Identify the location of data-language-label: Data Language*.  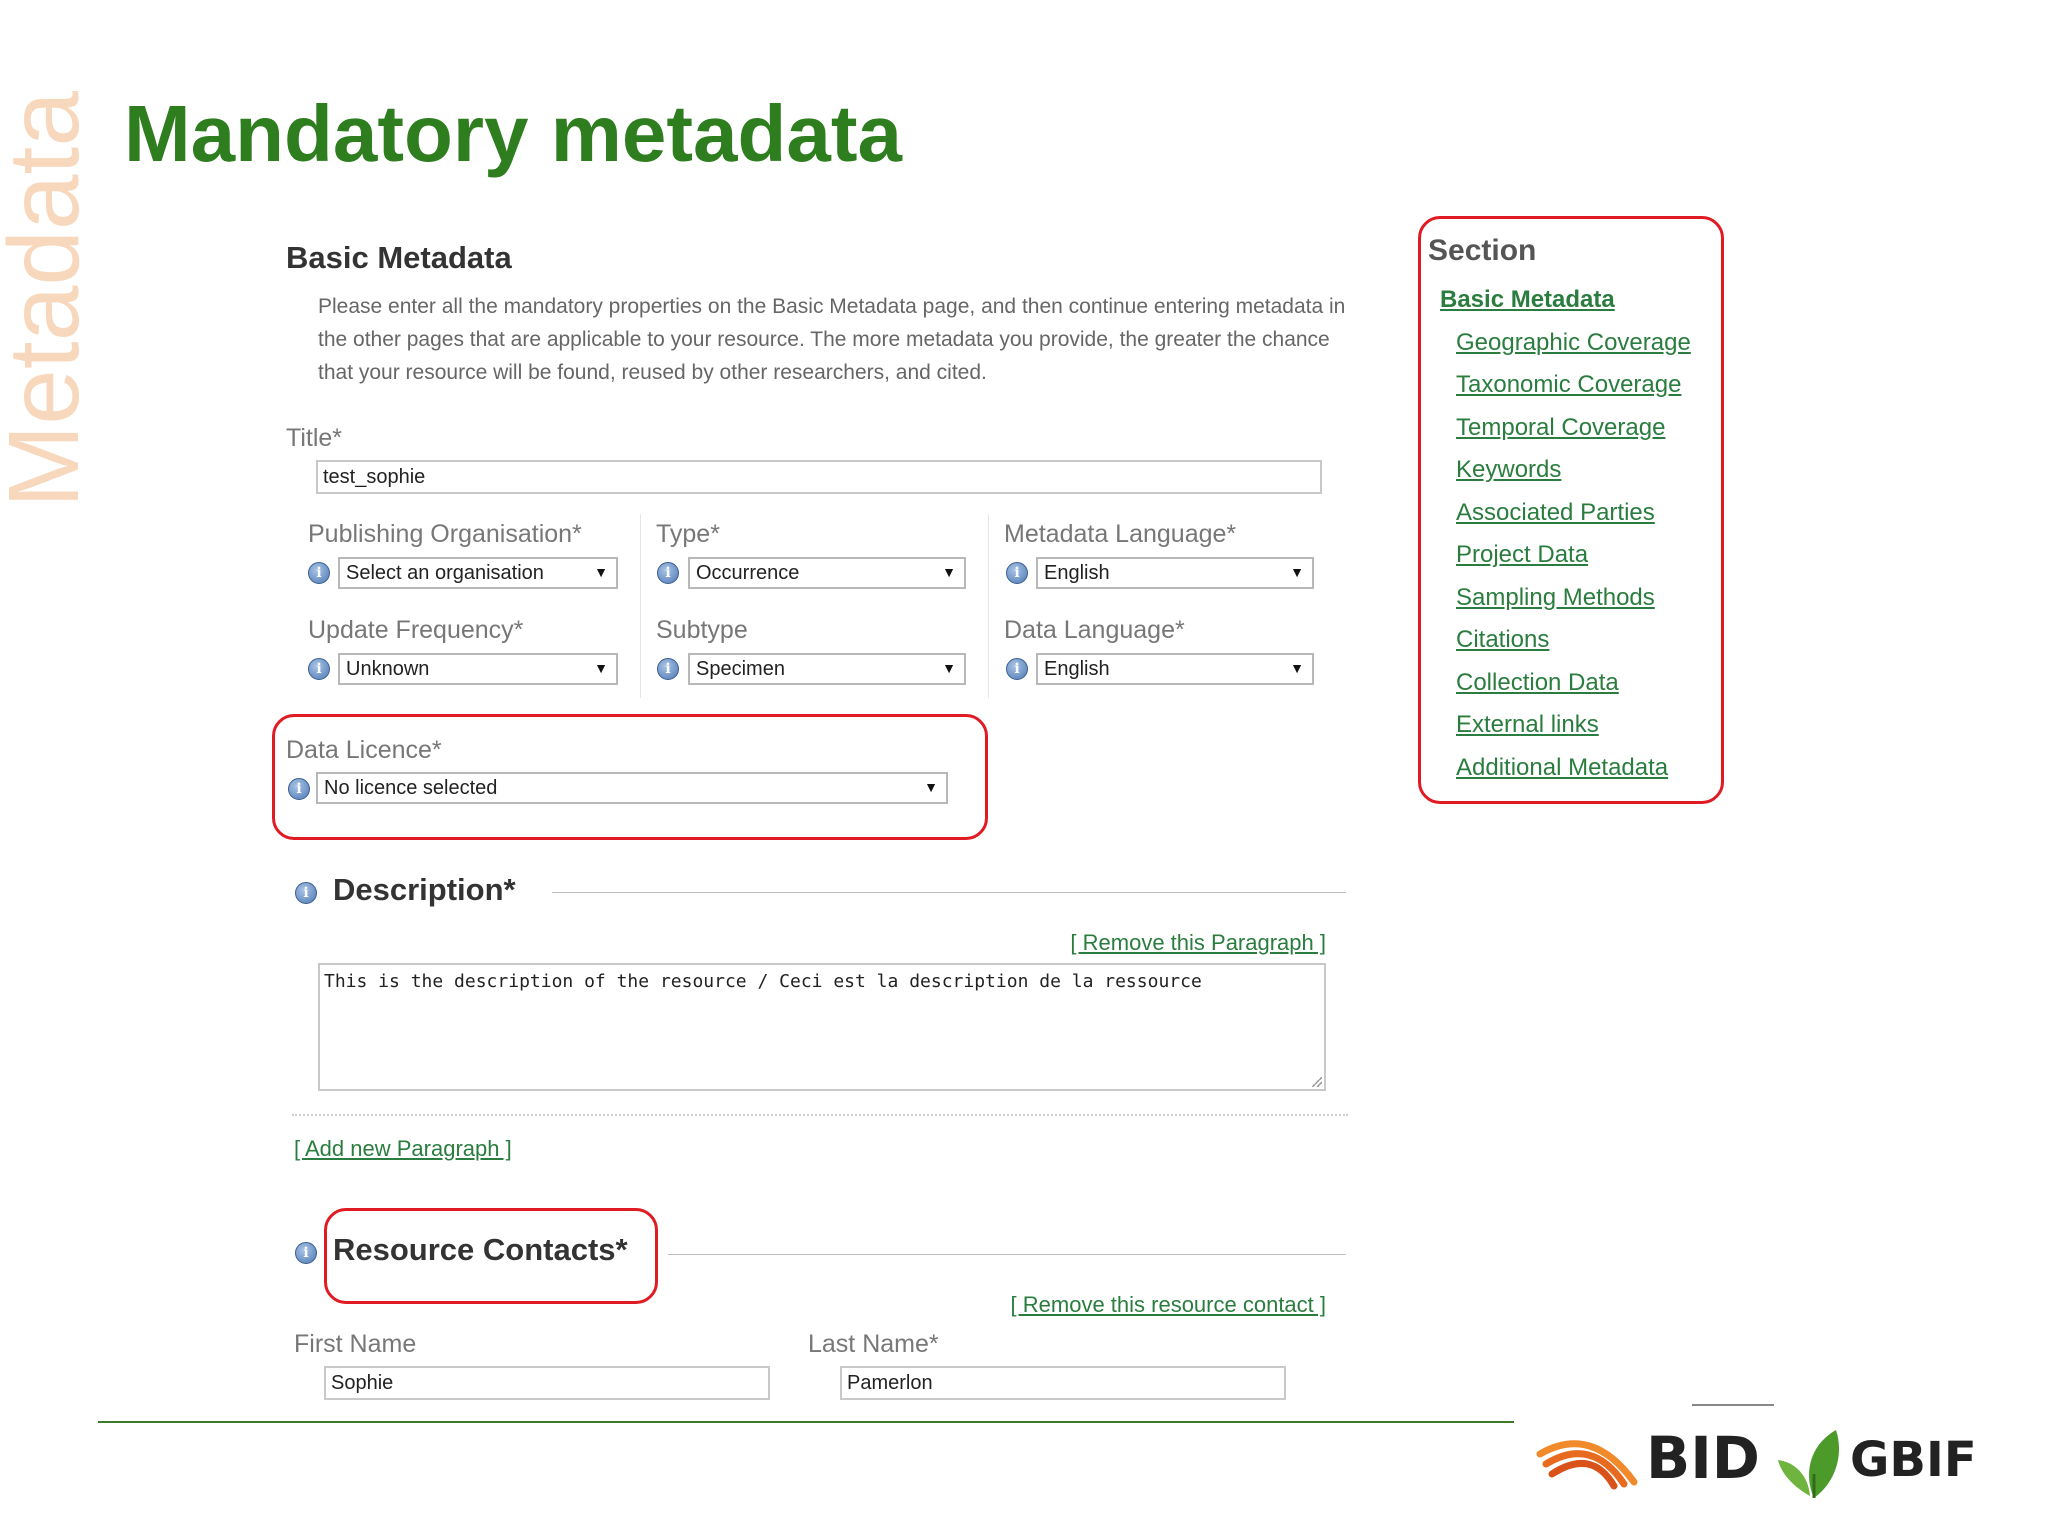
(1094, 630).